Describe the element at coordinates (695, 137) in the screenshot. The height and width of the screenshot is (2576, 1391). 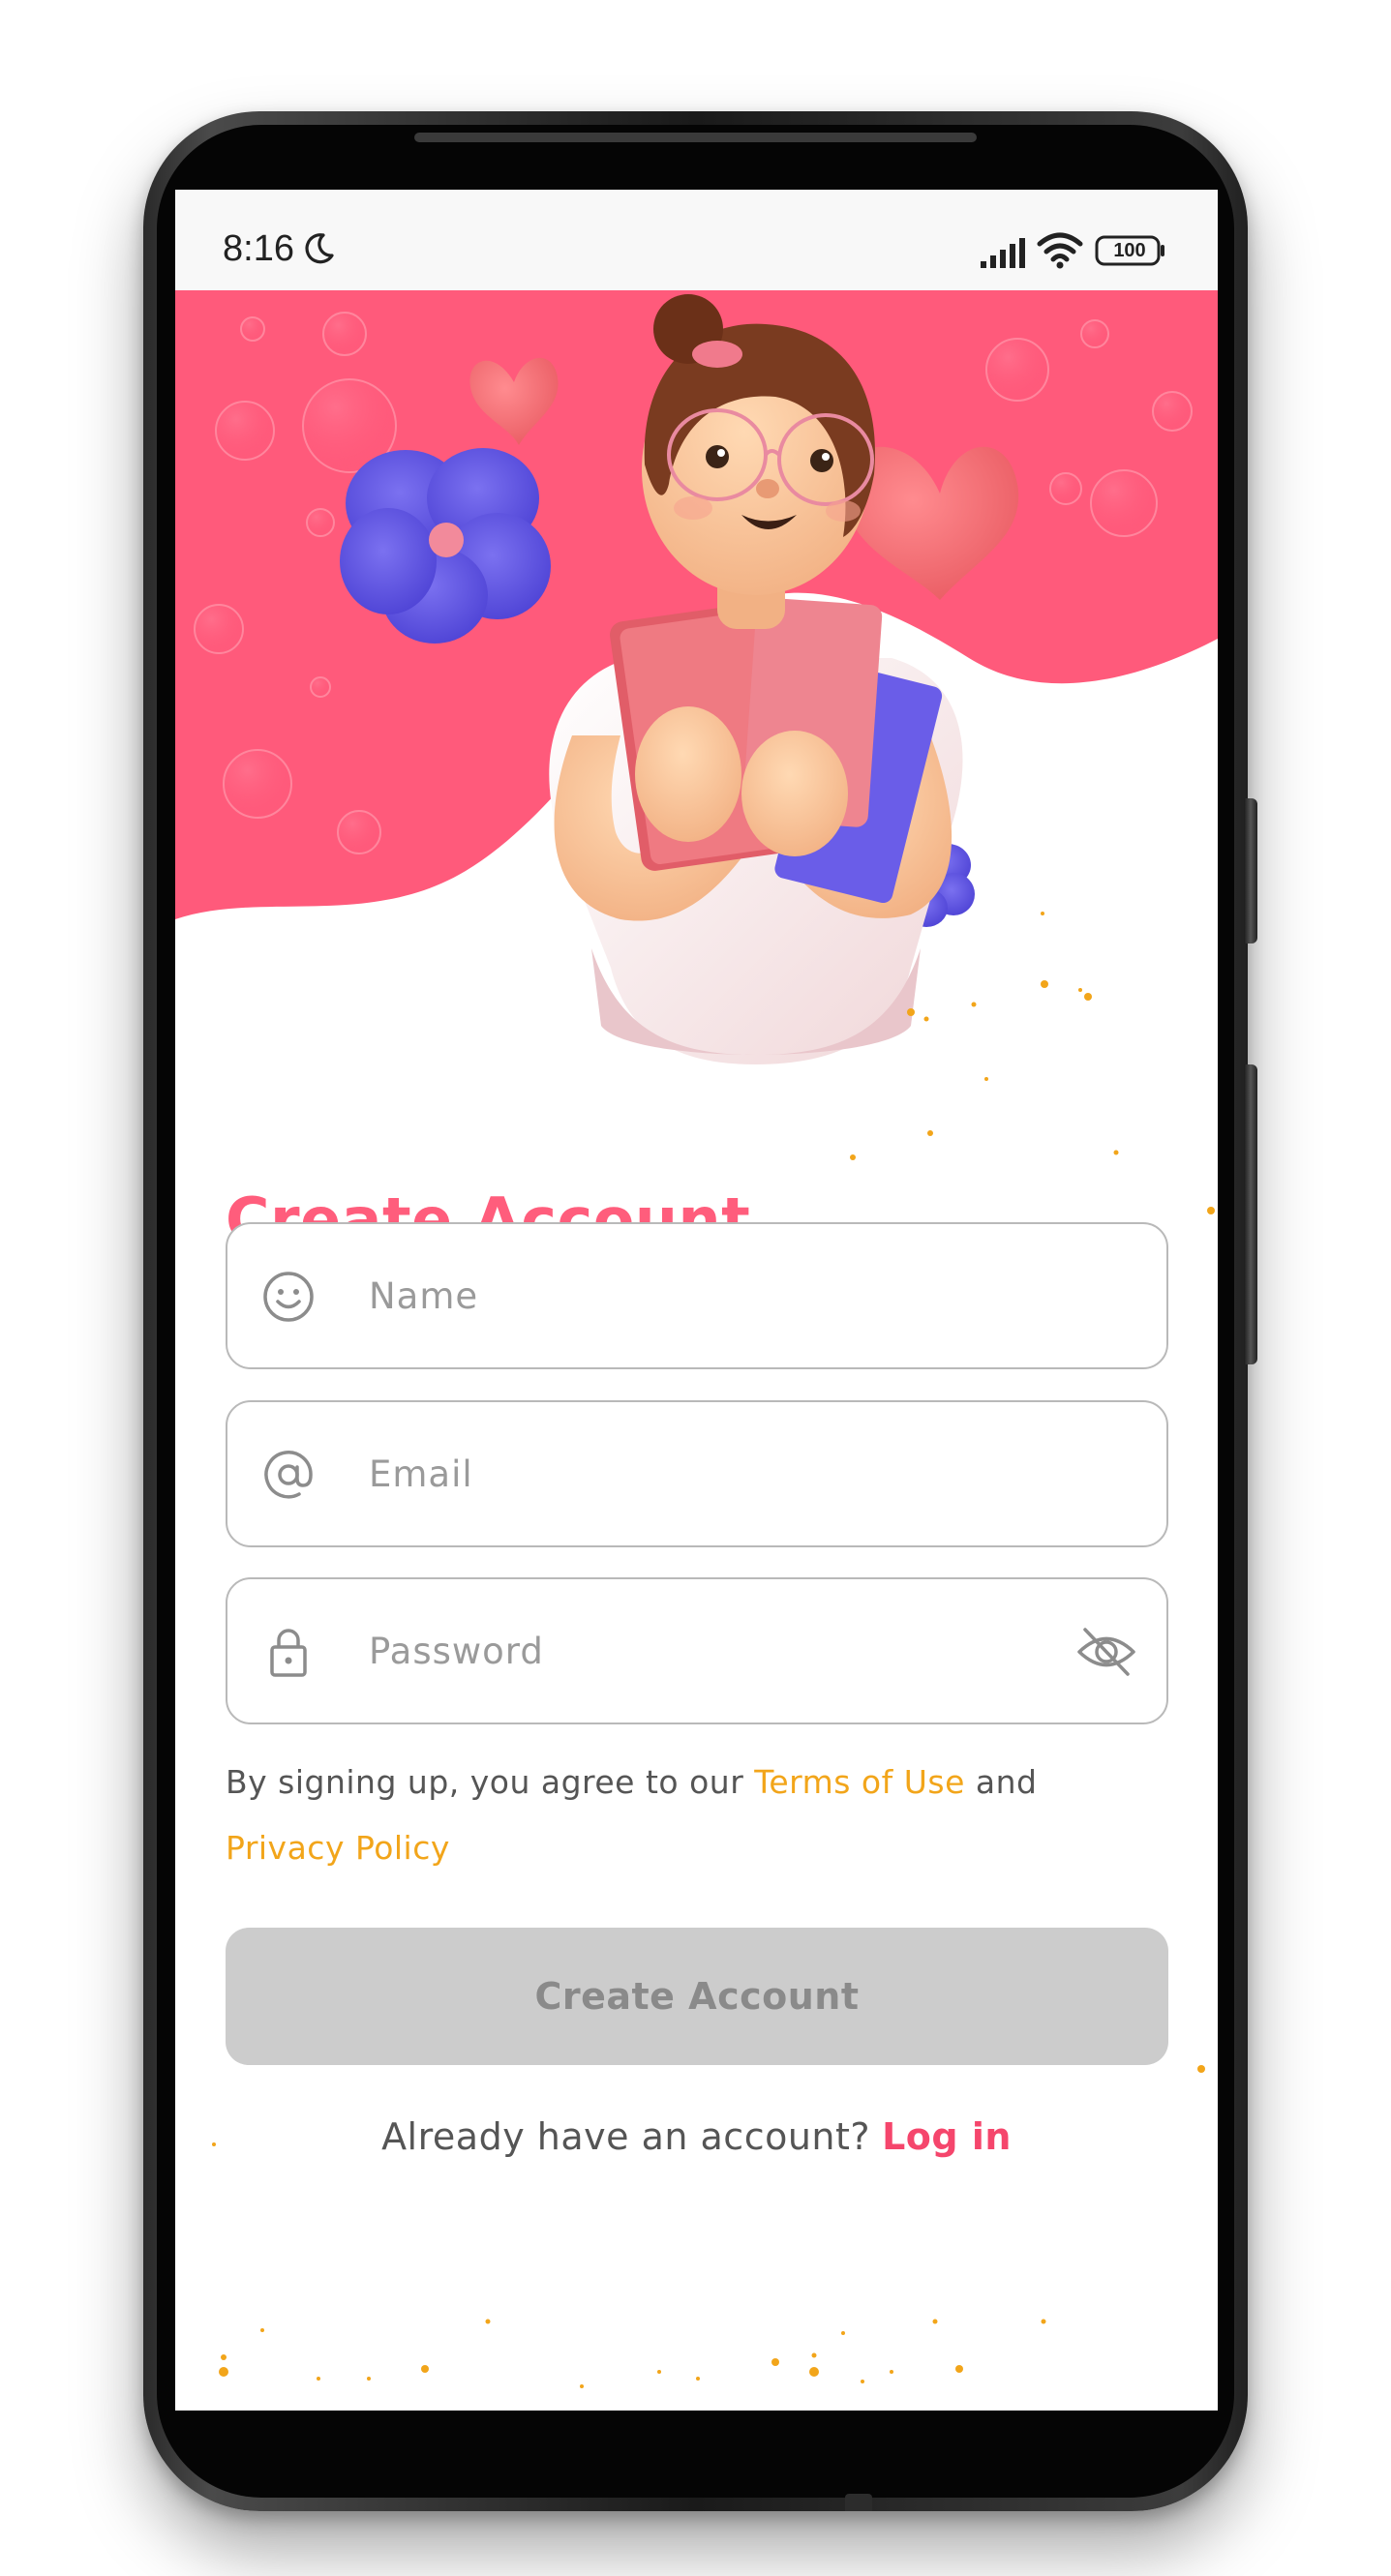
I see `phone-earpiece` at that location.